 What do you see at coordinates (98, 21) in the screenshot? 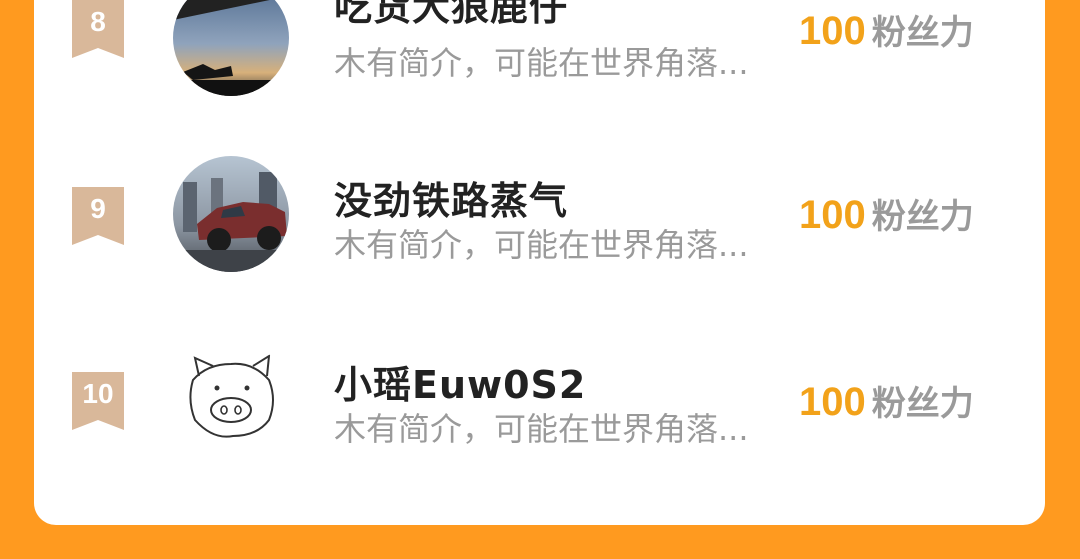
I see `rank-number: 8` at bounding box center [98, 21].